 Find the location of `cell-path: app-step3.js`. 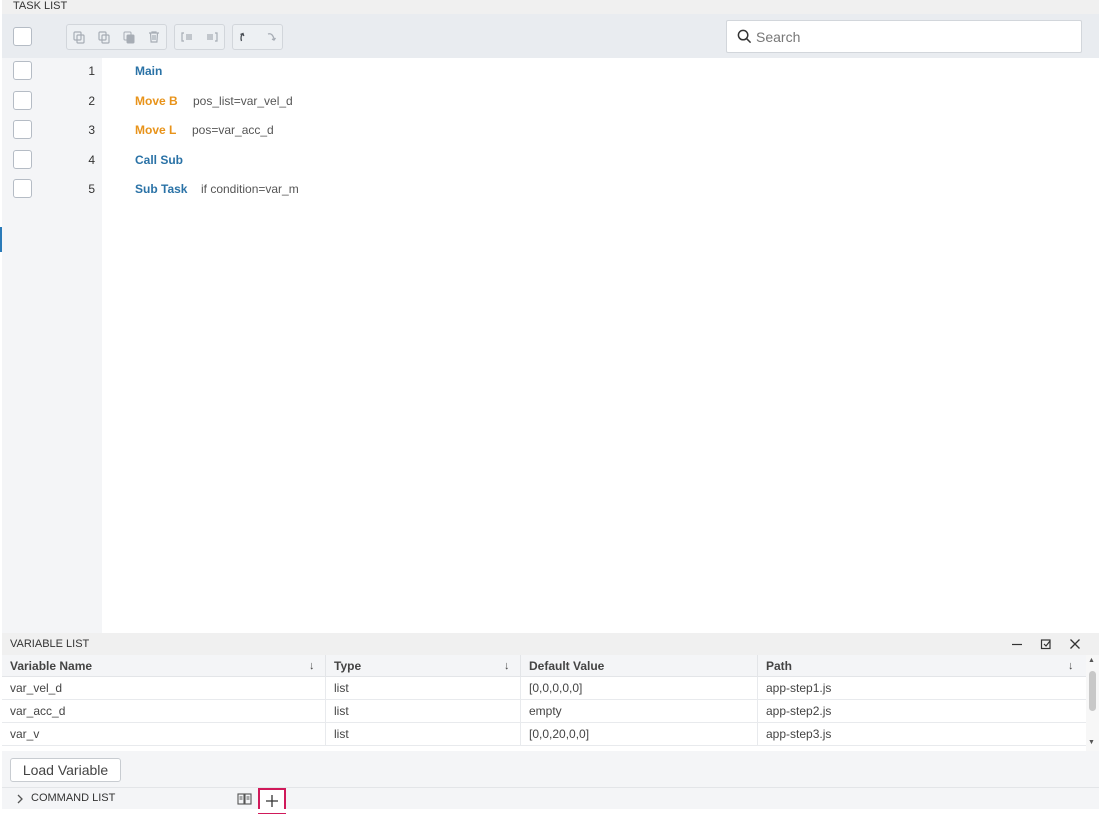

cell-path: app-step3.js is located at coordinates (799, 734).